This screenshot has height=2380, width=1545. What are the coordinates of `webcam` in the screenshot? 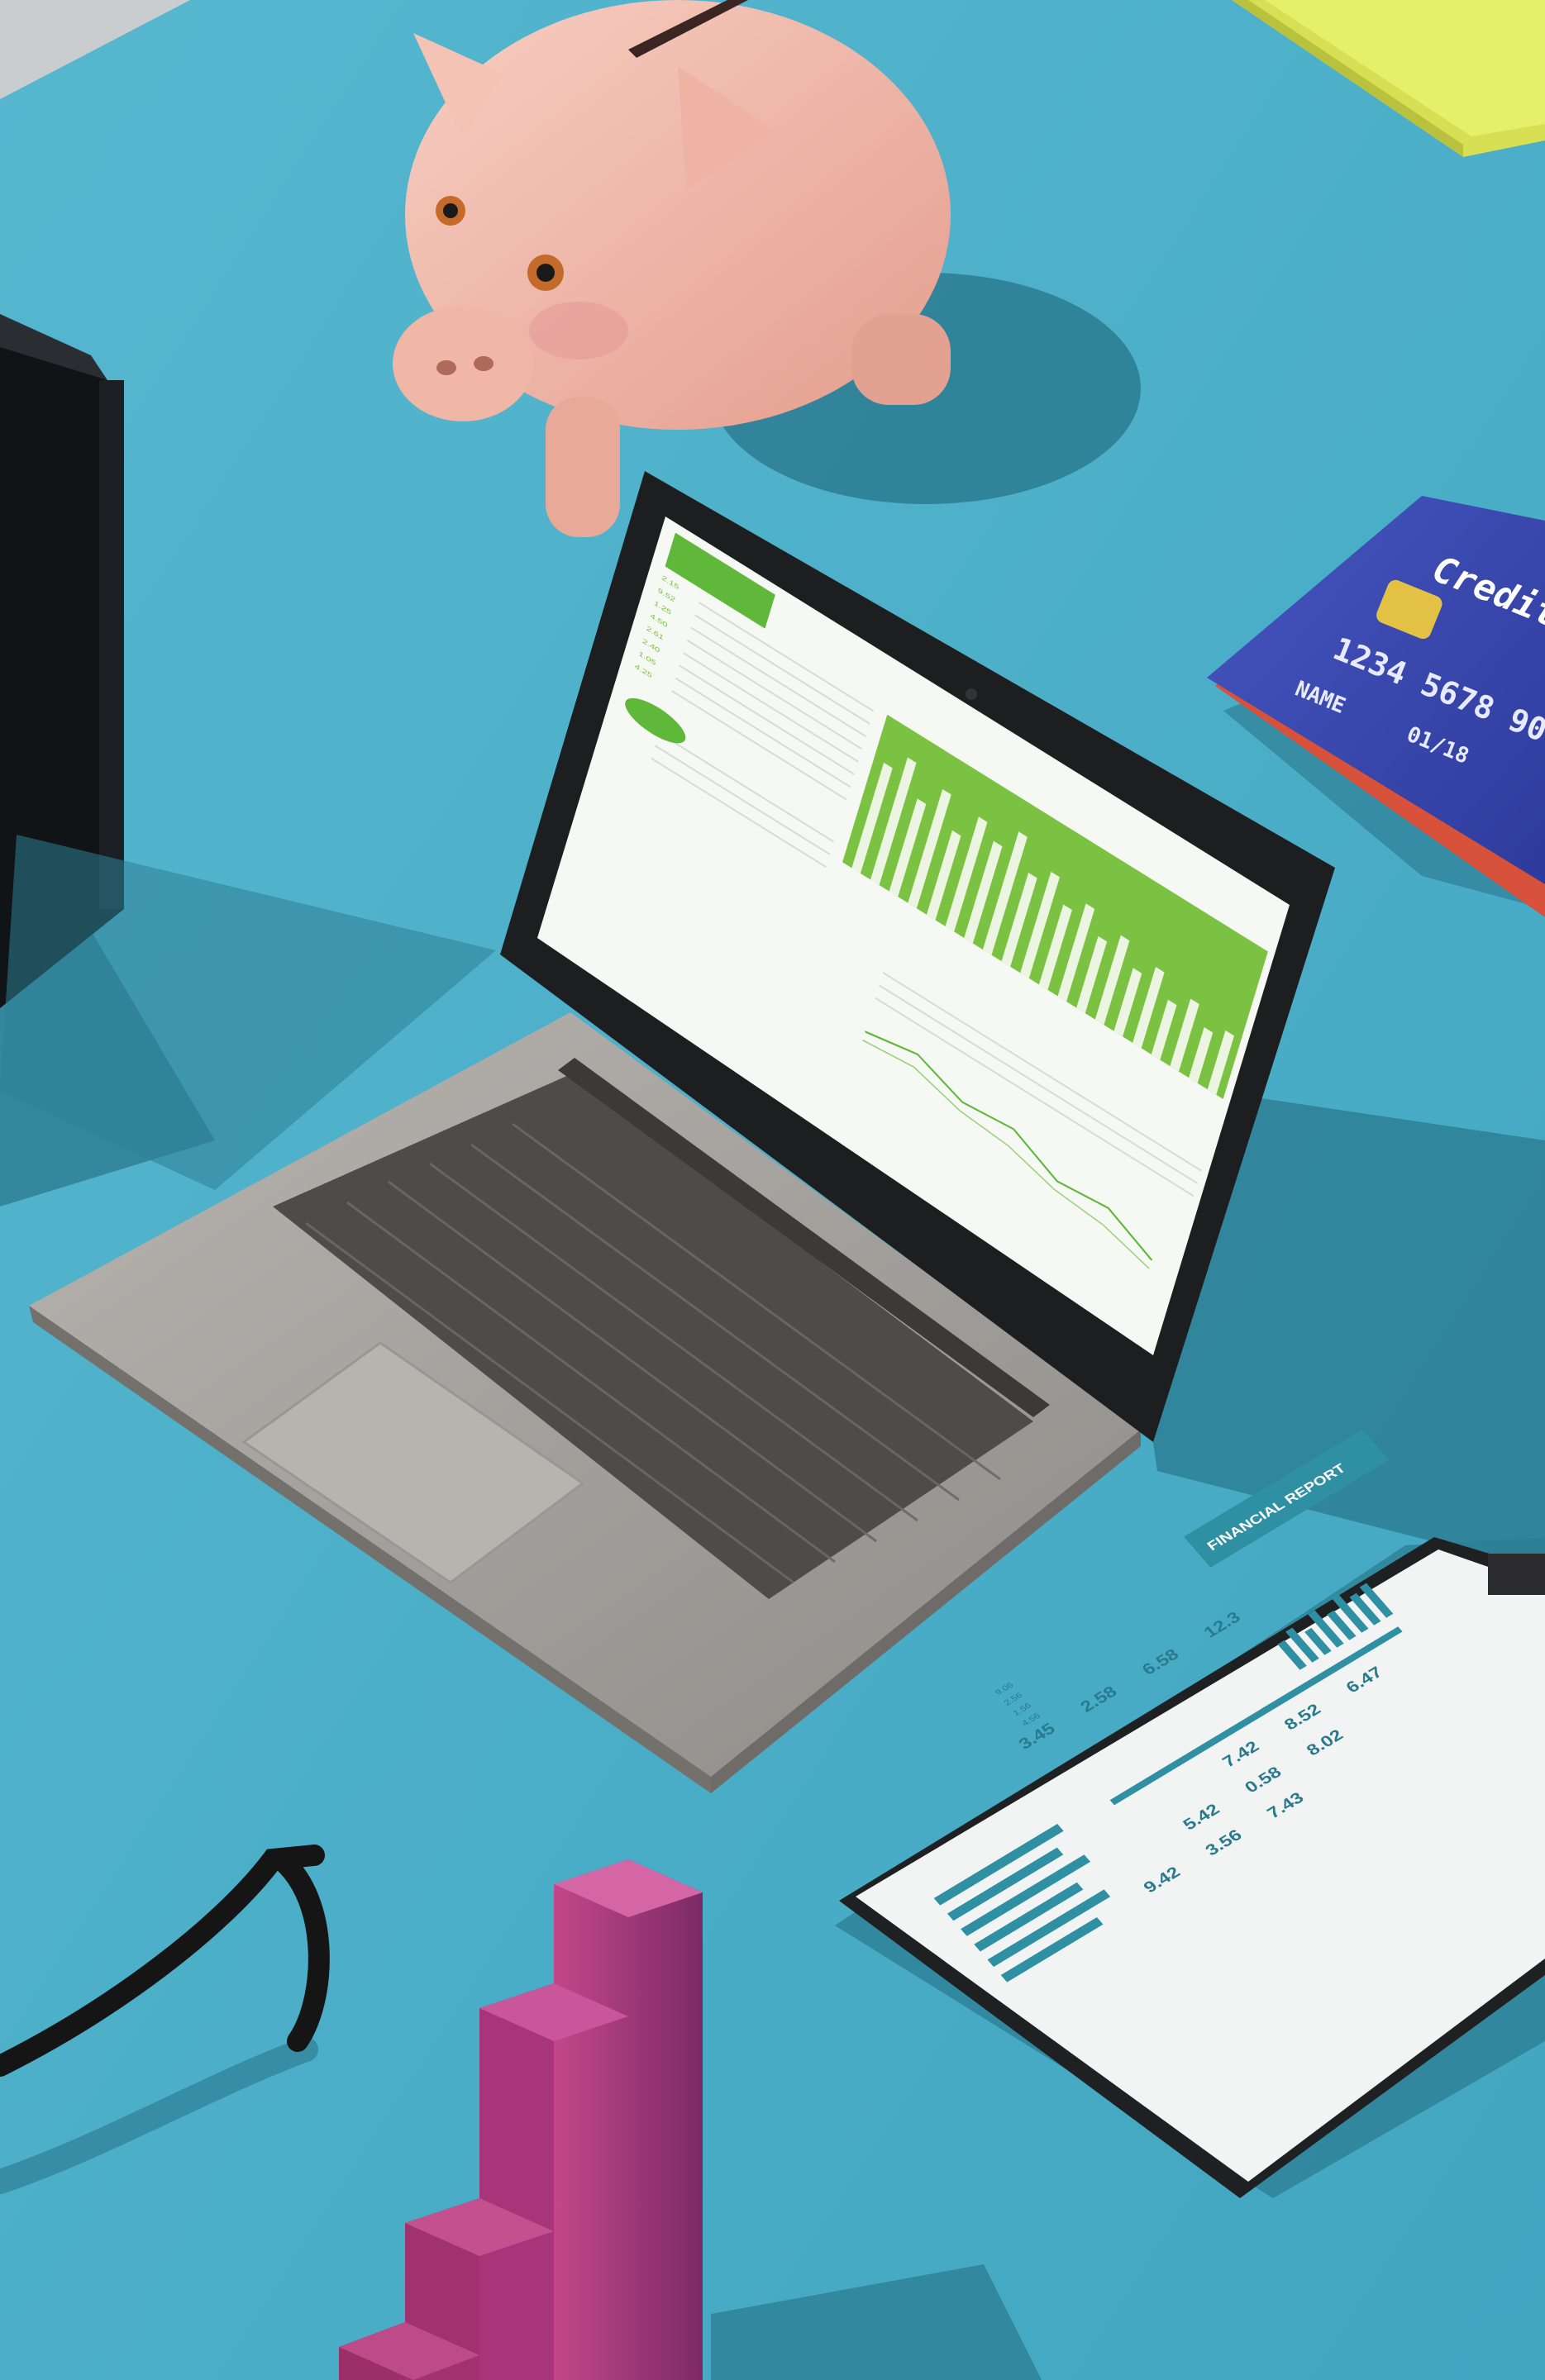 It's located at (971, 694).